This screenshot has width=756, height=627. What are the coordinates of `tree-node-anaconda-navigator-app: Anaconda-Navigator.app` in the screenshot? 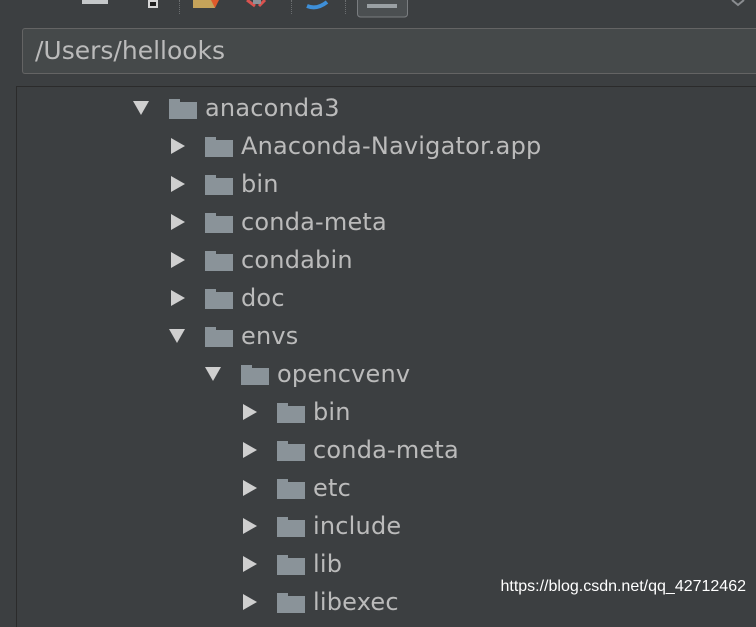 It's located at (355, 146).